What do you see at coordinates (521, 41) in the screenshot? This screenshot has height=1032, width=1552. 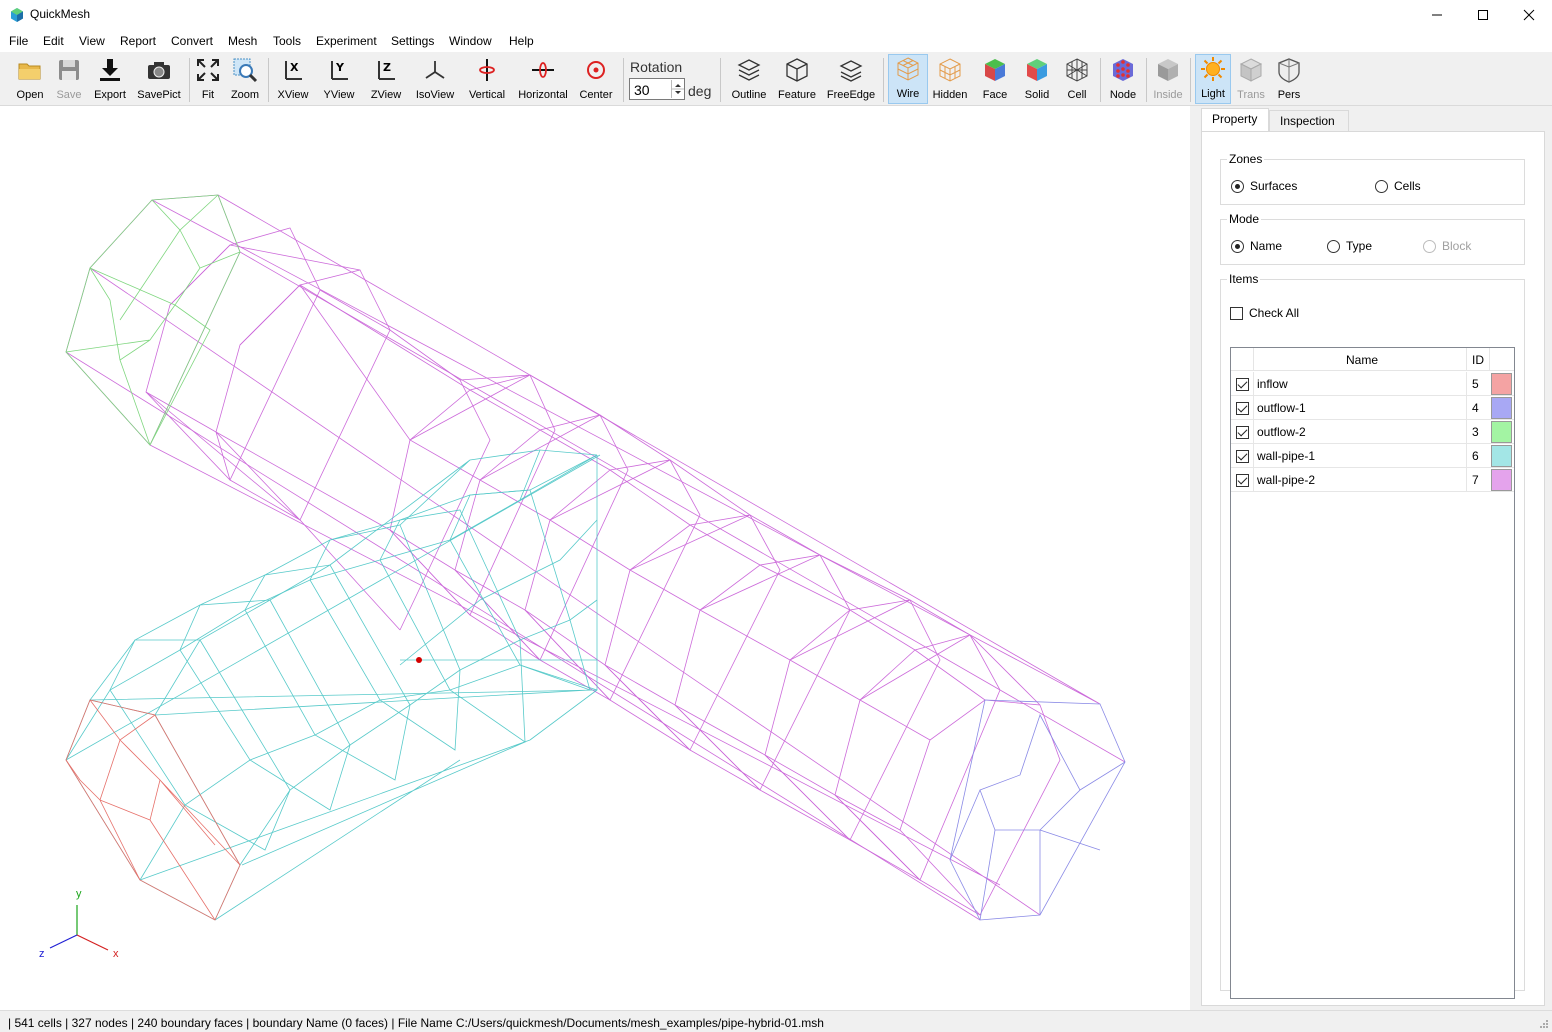 I see `menu-help: Help` at bounding box center [521, 41].